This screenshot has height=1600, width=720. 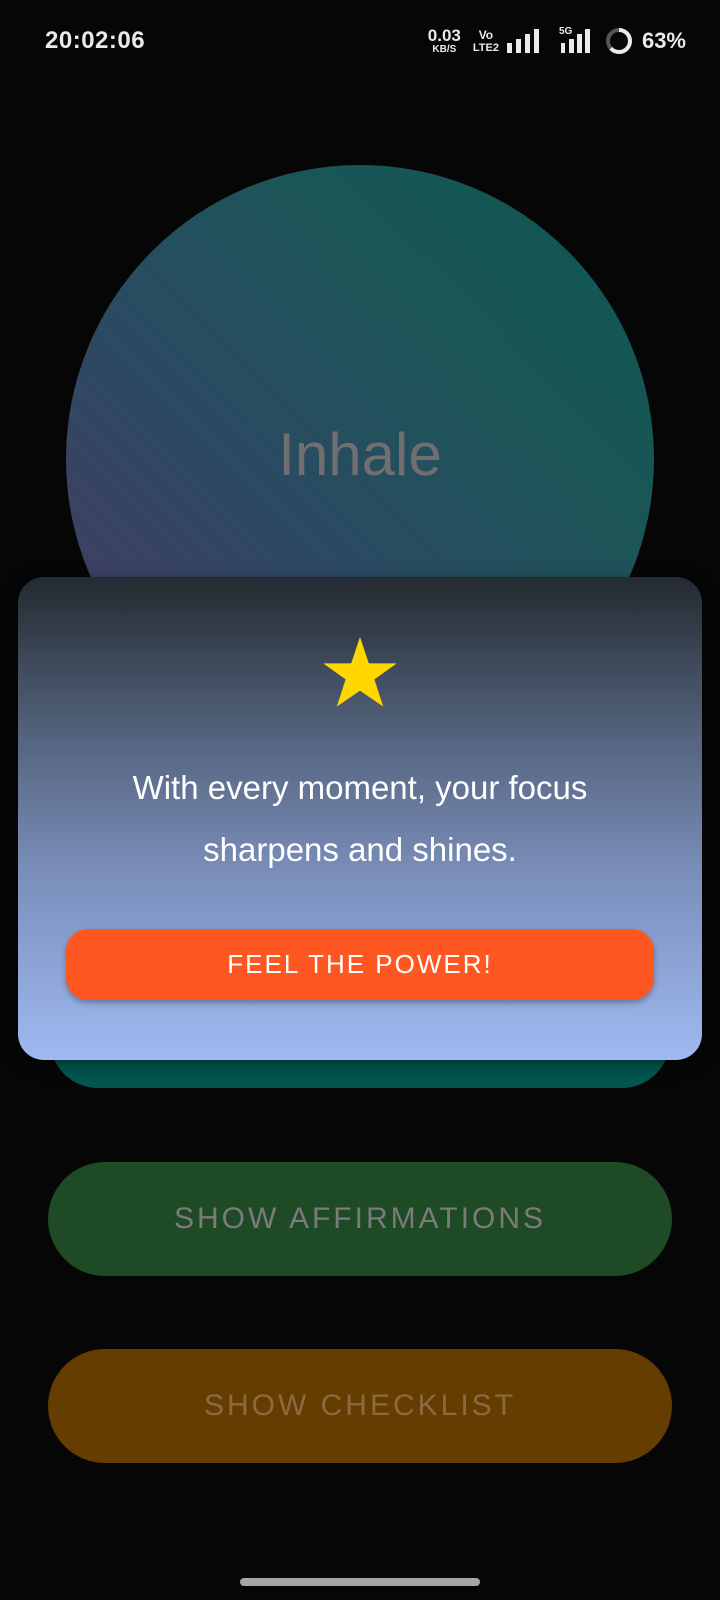 I want to click on breath-phase-label: Inhale, so click(x=360, y=454).